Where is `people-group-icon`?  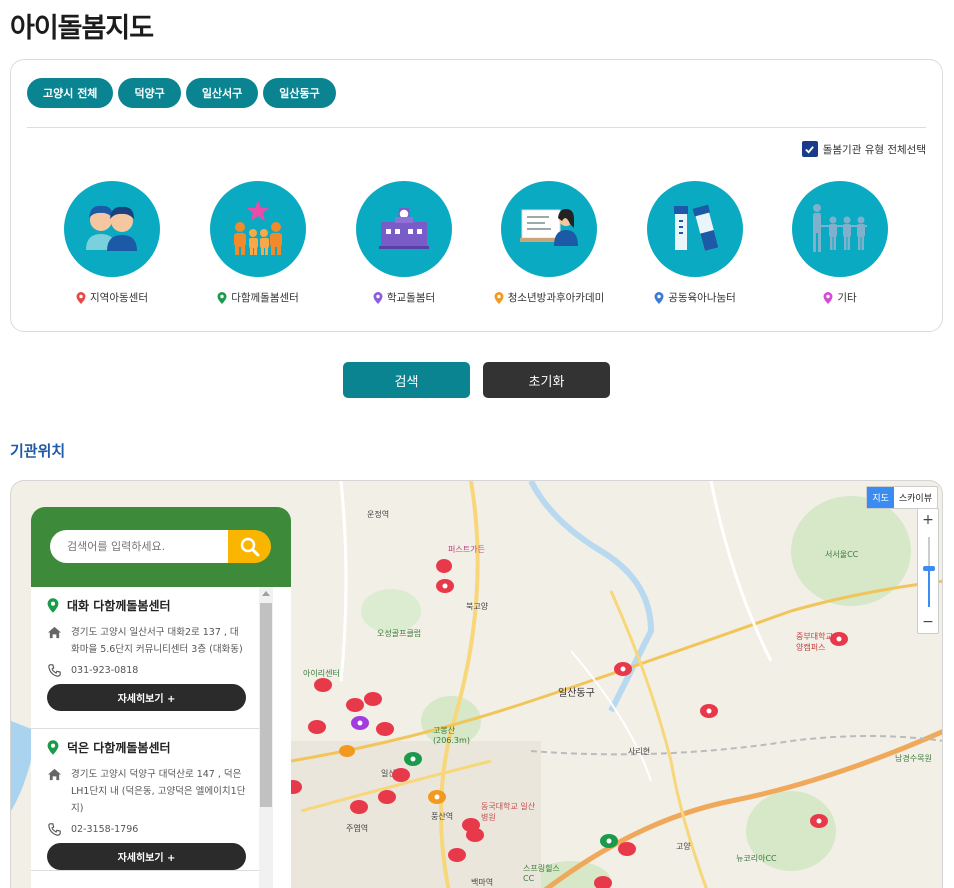
people-group-icon is located at coordinates (840, 229).